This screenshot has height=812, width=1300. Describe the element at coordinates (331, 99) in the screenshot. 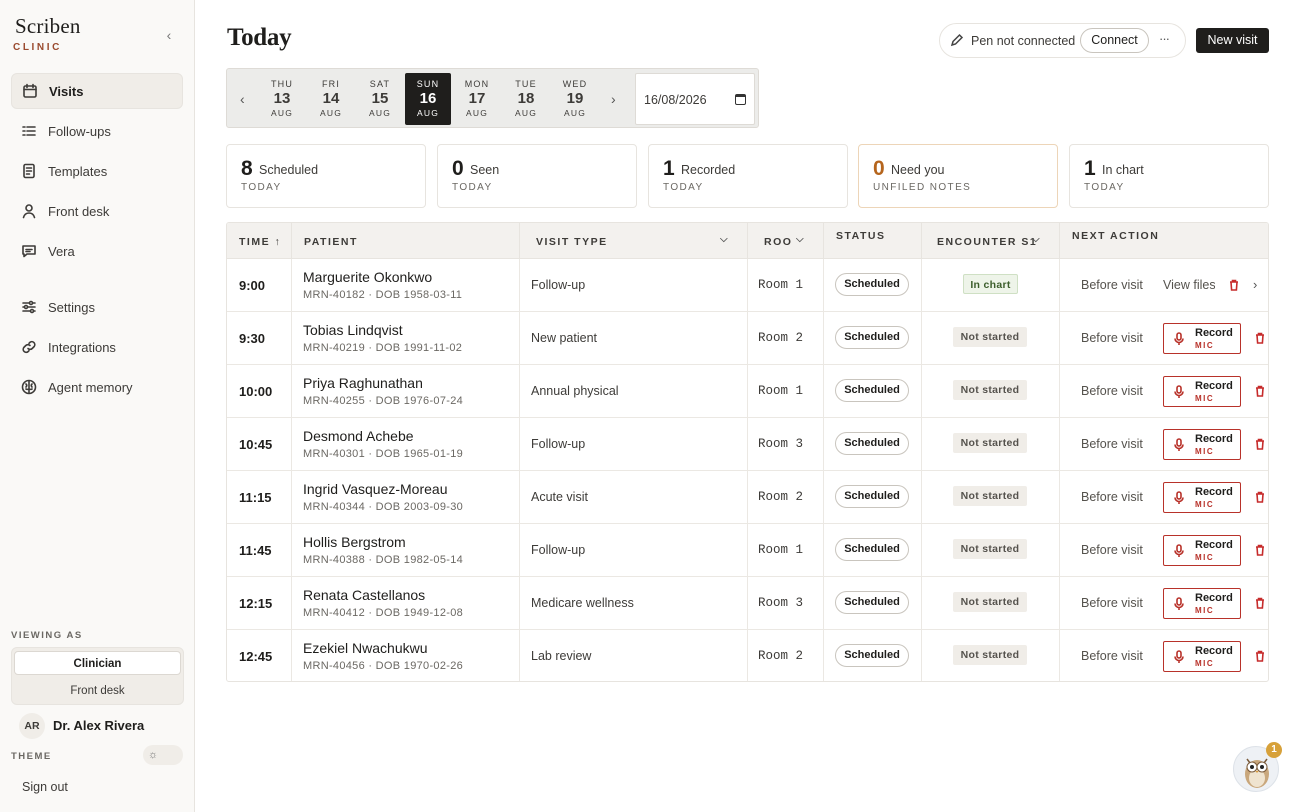

I see `day-fri-14: FRI 14 AUG` at that location.